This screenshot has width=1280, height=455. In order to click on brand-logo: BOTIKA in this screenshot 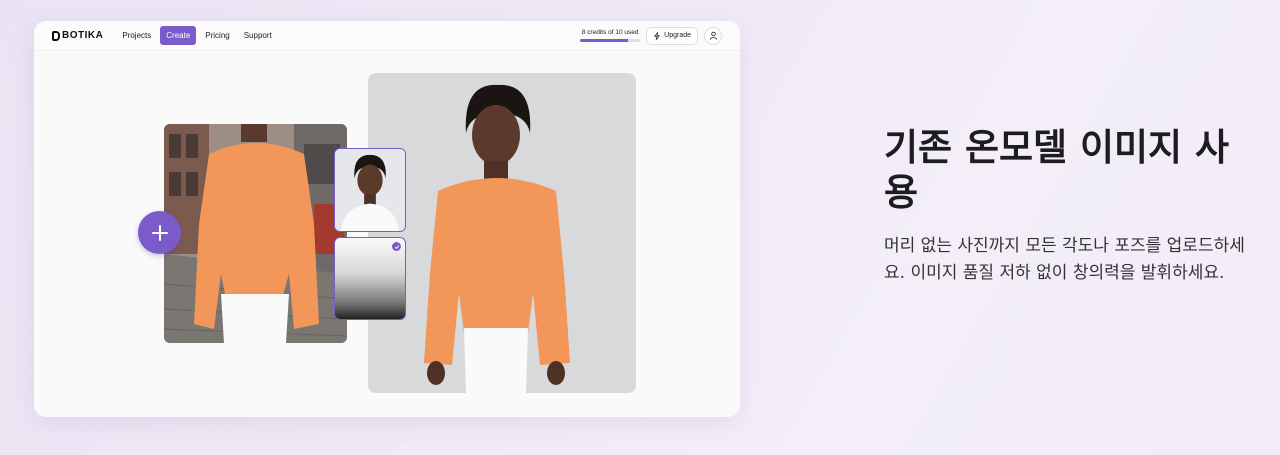, I will do `click(77, 35)`.